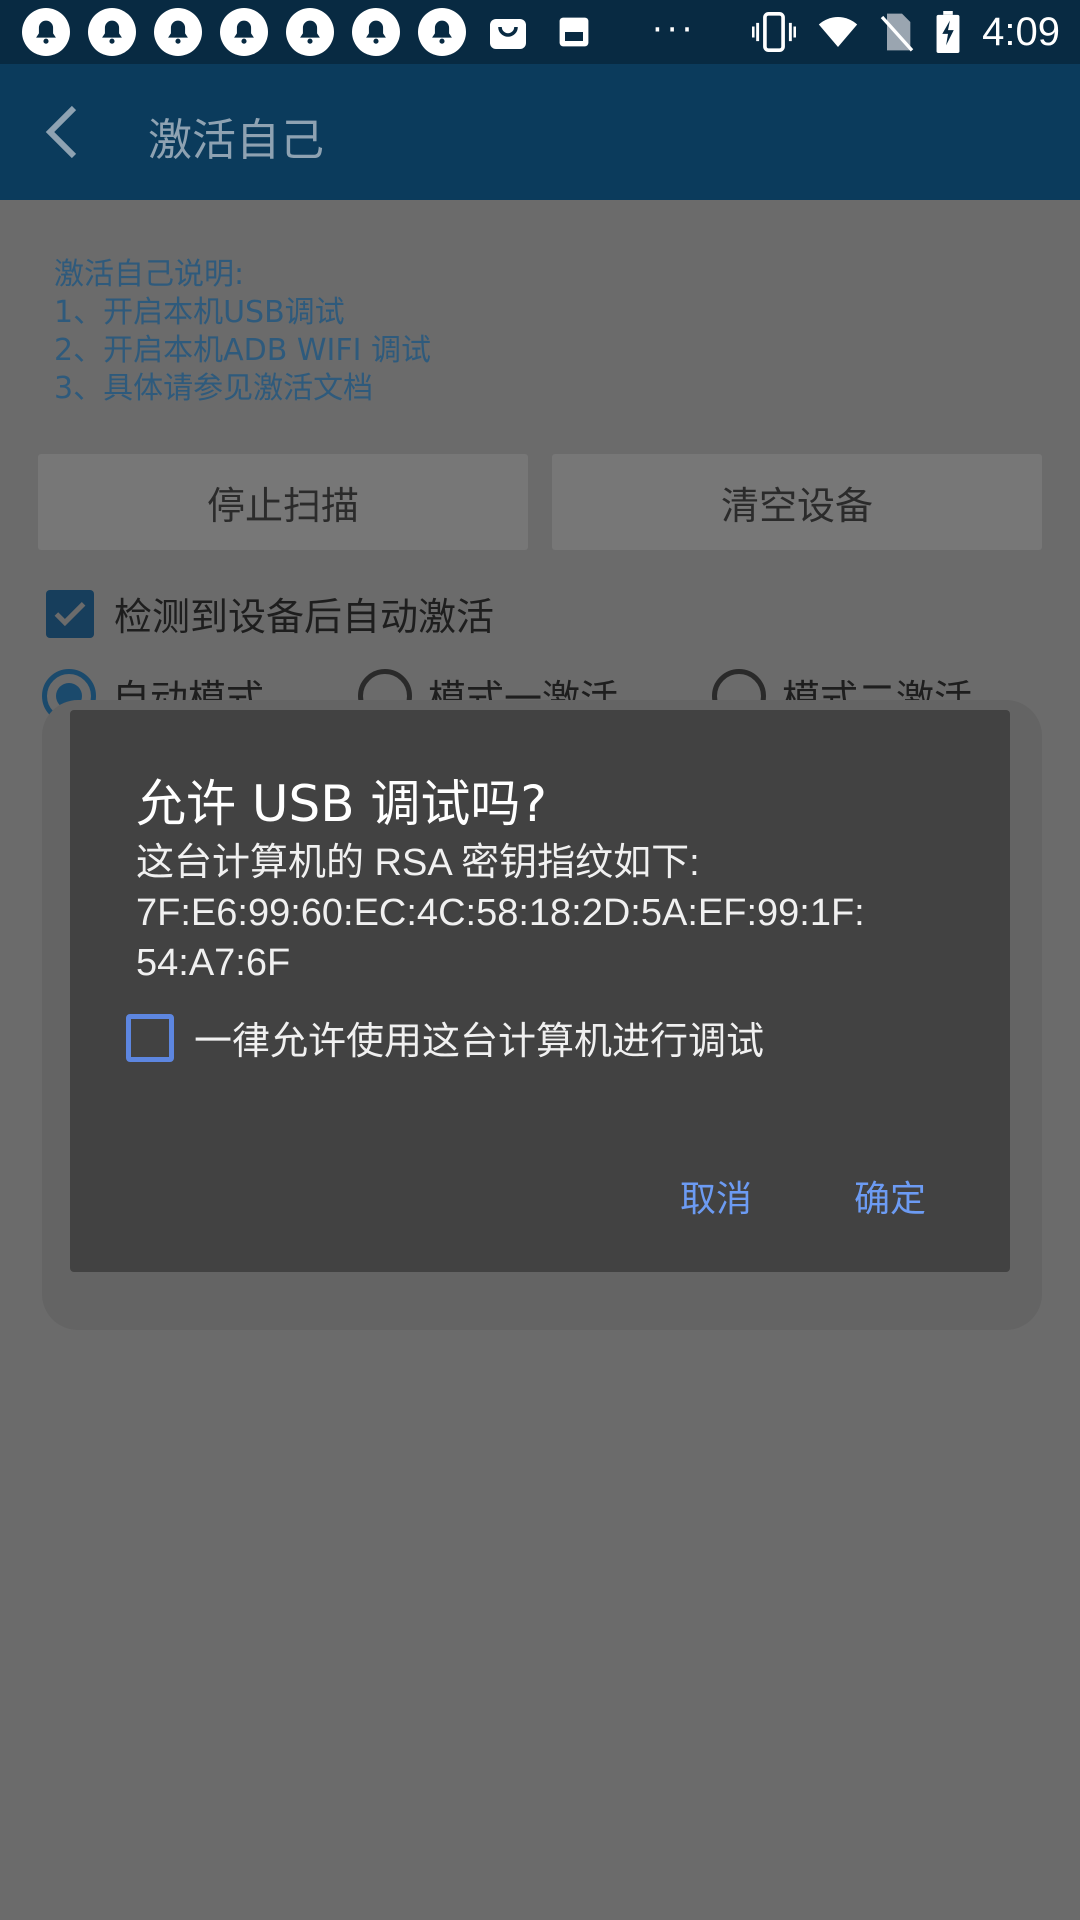 This screenshot has width=1080, height=1920. Describe the element at coordinates (1021, 31) in the screenshot. I see `clock: 4:09` at that location.